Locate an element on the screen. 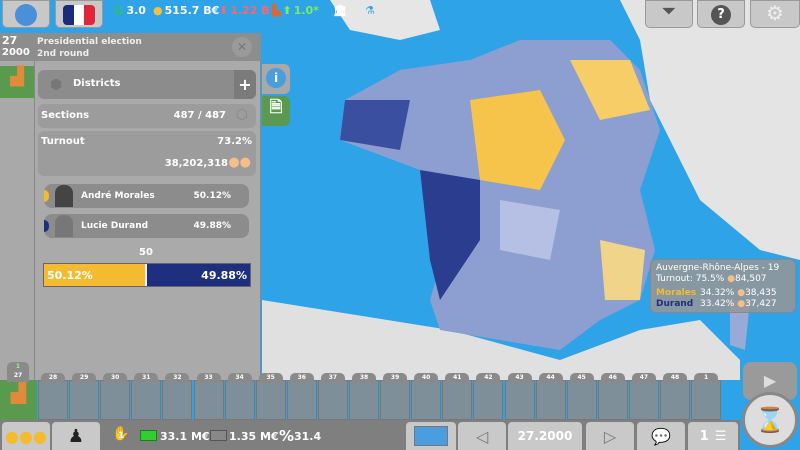 This screenshot has width=800, height=450. play-icon: ▶ is located at coordinates (770, 380).